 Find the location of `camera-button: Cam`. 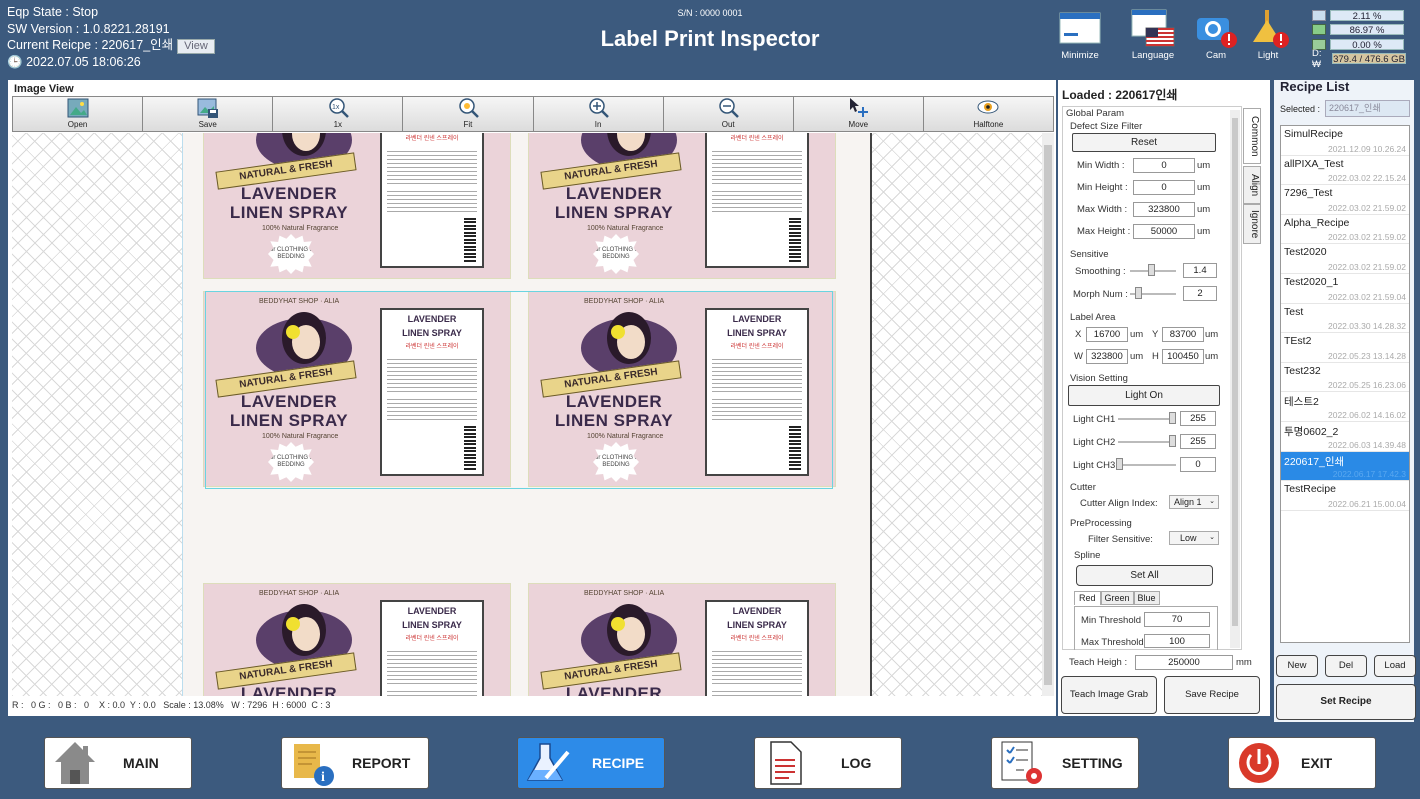

camera-button: Cam is located at coordinates (1216, 33).